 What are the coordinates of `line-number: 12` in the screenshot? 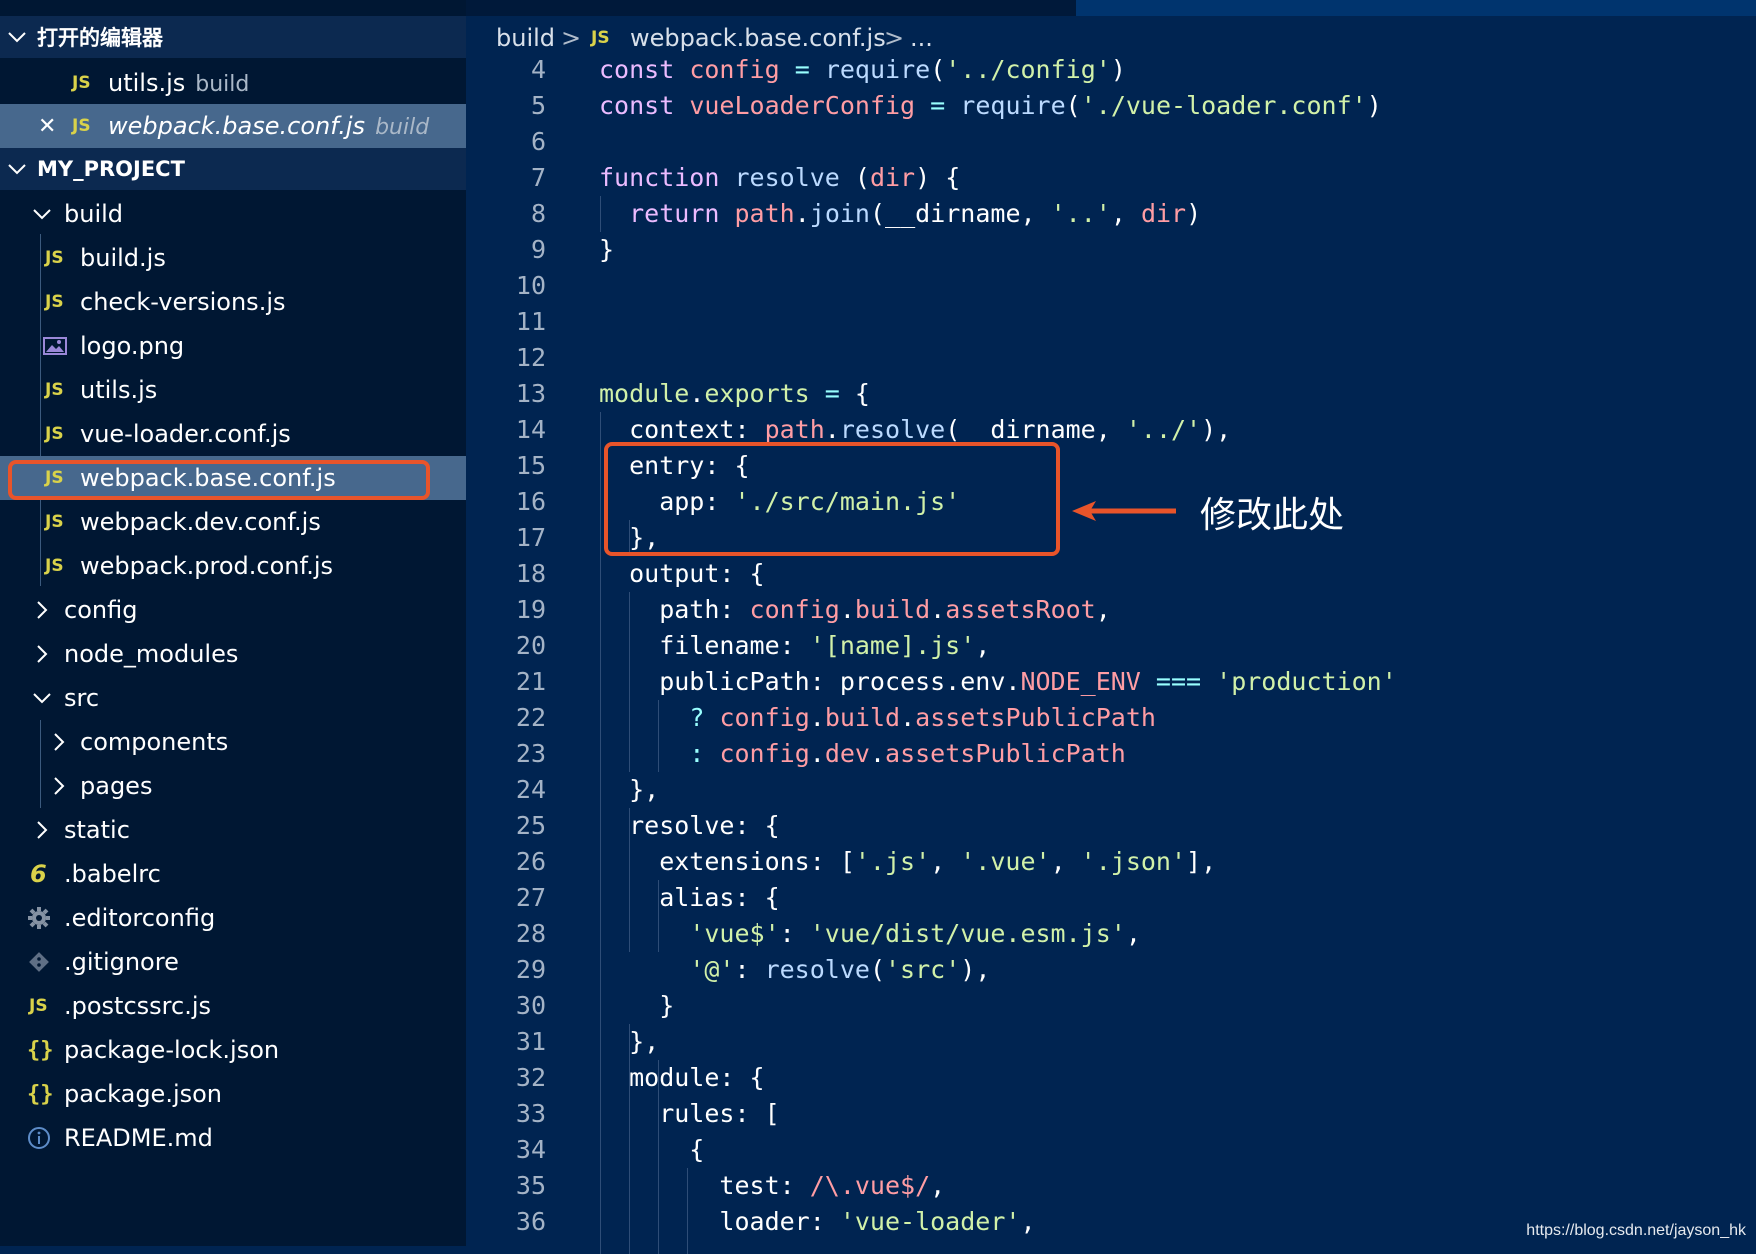 It's located at (530, 357).